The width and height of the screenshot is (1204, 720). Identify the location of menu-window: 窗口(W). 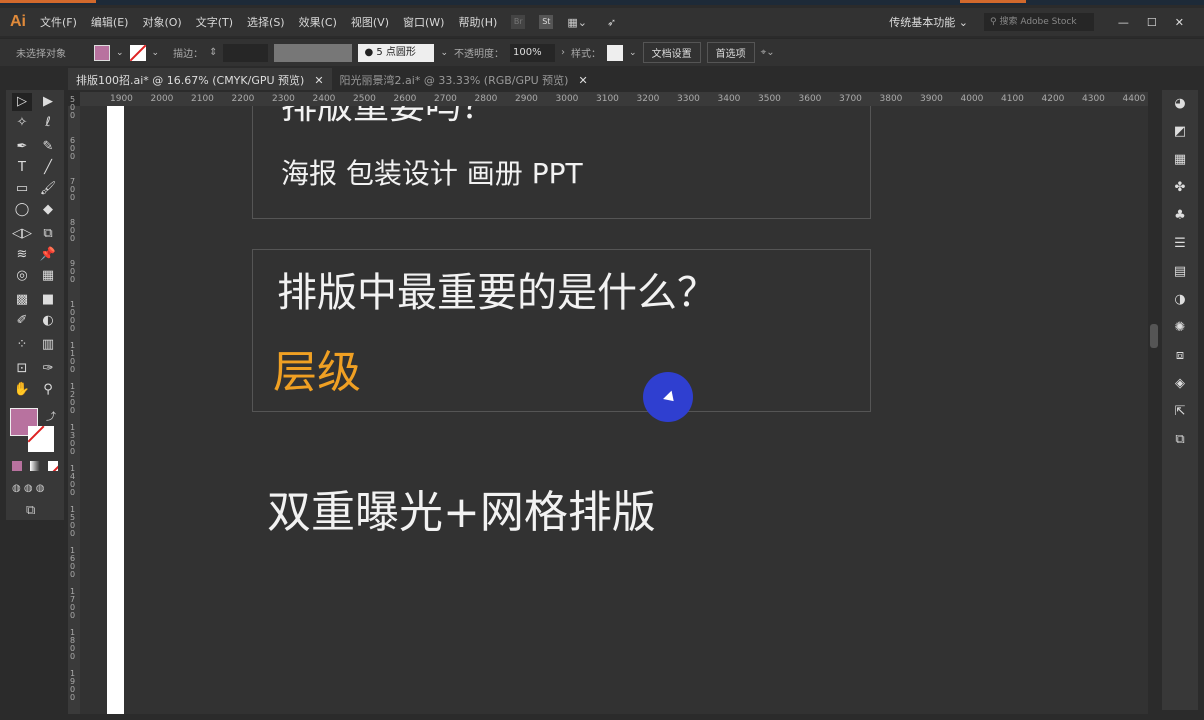
(423, 22).